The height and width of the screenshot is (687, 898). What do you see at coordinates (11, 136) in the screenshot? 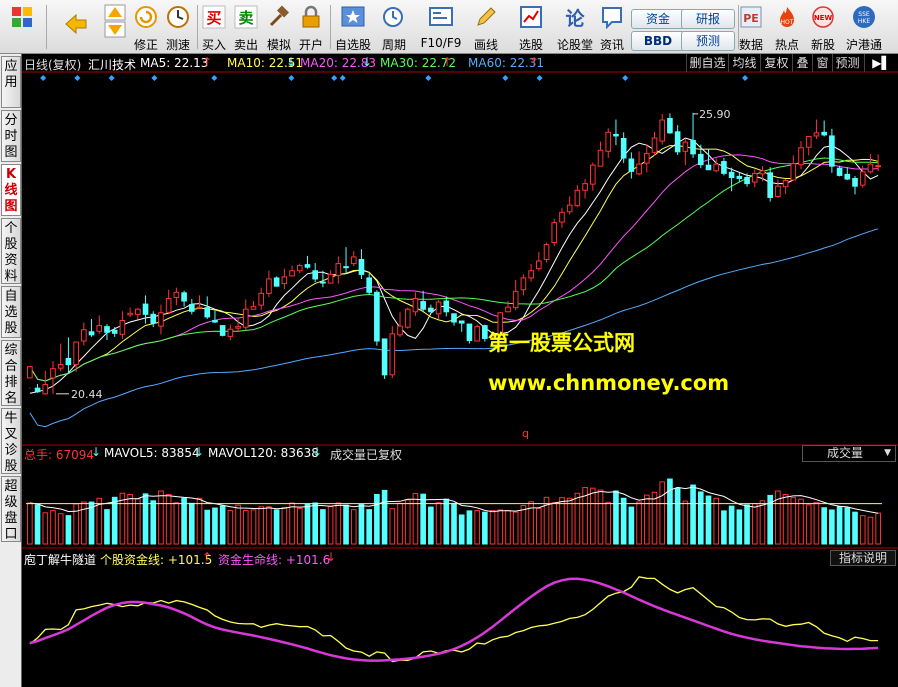
I see `tab-timeshare: 分时图` at bounding box center [11, 136].